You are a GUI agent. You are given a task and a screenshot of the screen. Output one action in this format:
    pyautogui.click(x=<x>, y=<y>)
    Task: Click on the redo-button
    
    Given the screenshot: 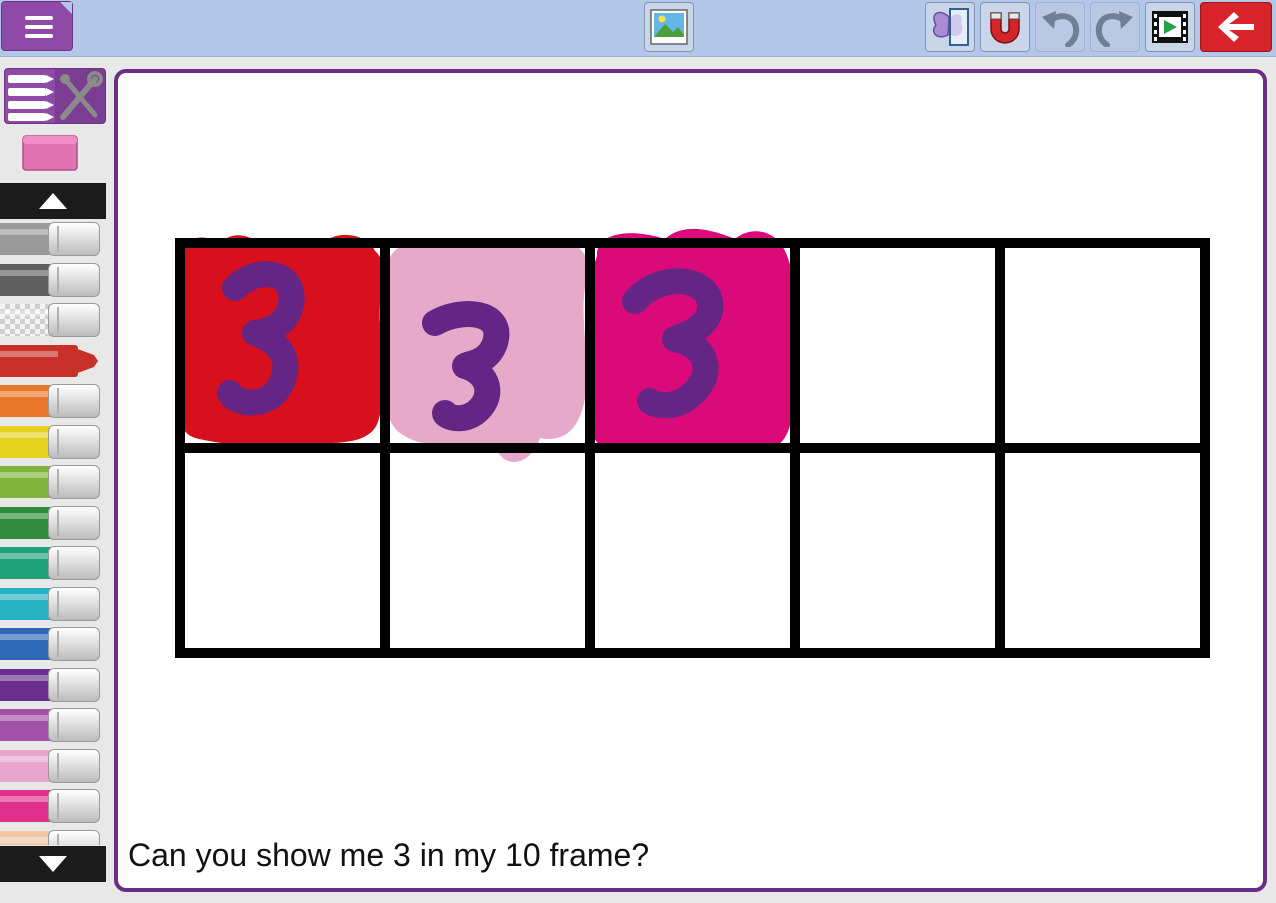 What is the action you would take?
    pyautogui.click(x=1115, y=27)
    